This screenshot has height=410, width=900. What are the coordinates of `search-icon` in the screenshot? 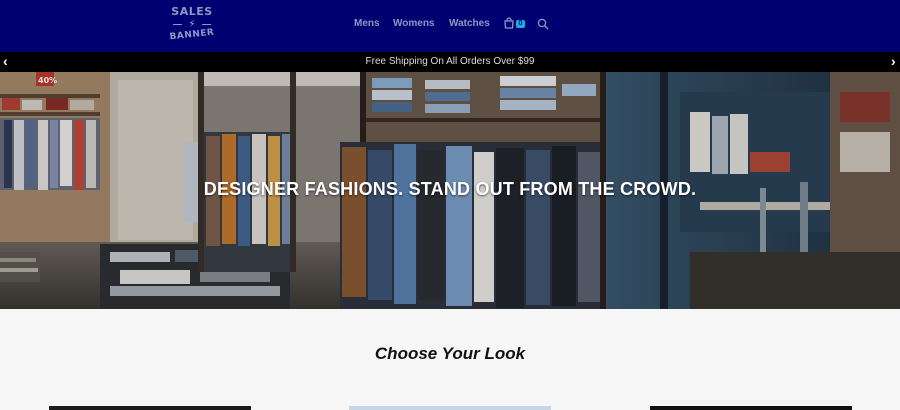 It's located at (543, 24).